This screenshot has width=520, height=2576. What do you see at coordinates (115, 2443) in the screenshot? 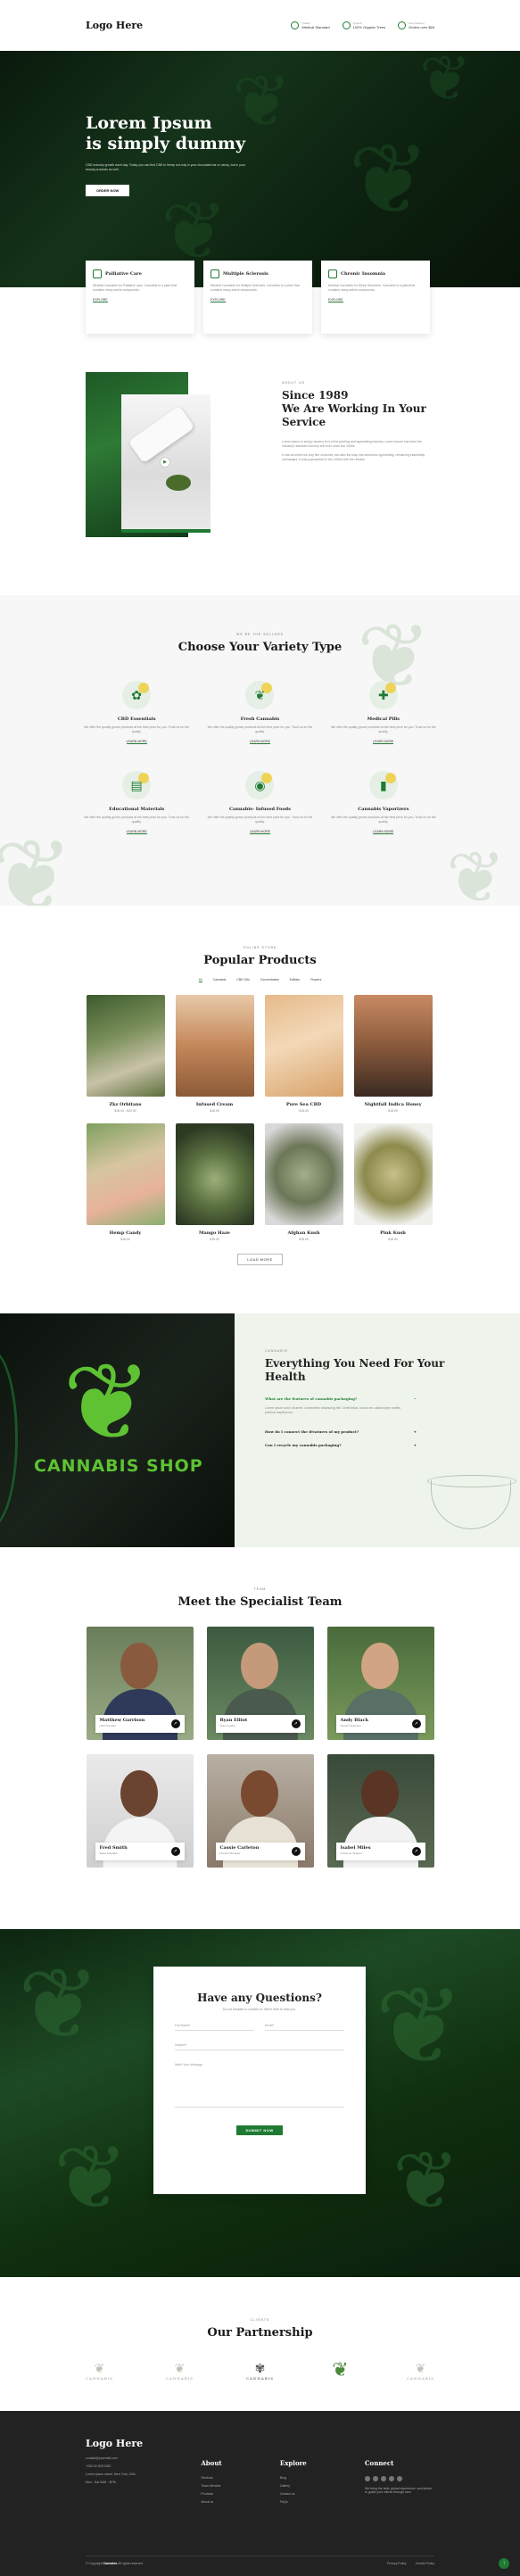
I see `footer-logo: Logo Here` at bounding box center [115, 2443].